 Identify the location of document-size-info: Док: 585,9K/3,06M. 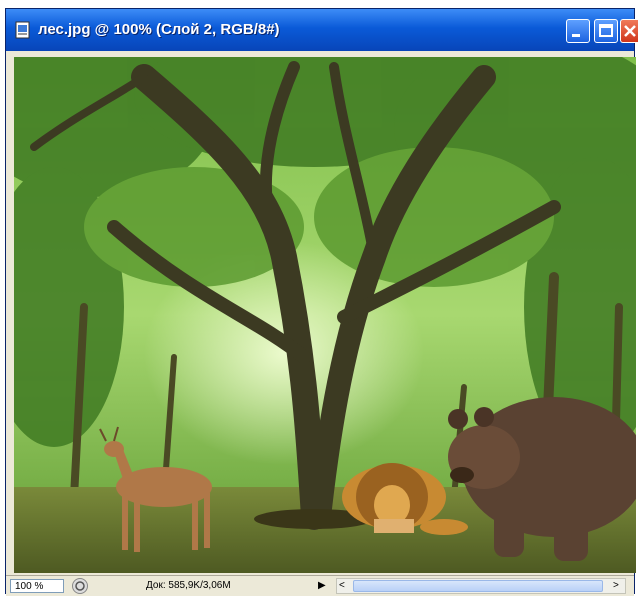
(188, 585).